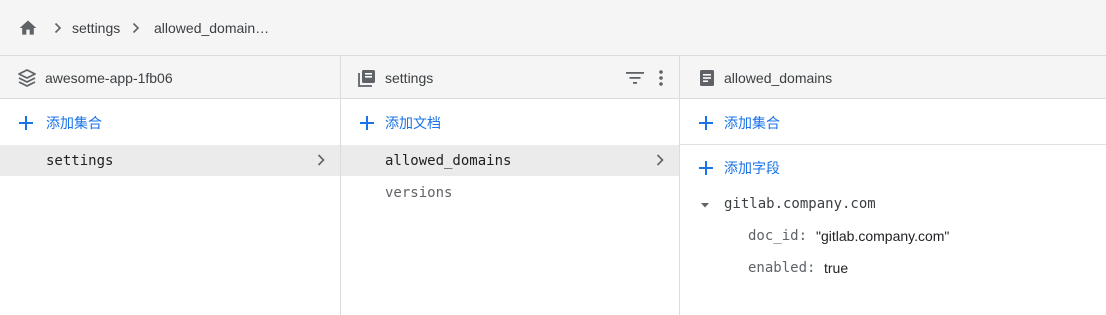 This screenshot has width=1106, height=315. Describe the element at coordinates (782, 268) in the screenshot. I see `field-key: enabled:` at that location.